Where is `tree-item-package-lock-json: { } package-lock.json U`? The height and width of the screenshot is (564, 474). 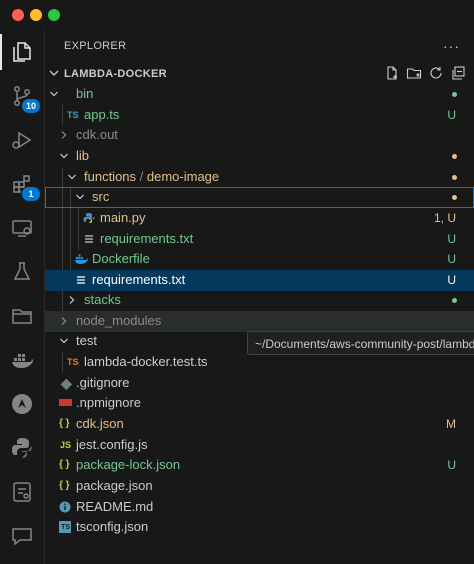 tree-item-package-lock-json: { } package-lock.json U is located at coordinates (259, 465).